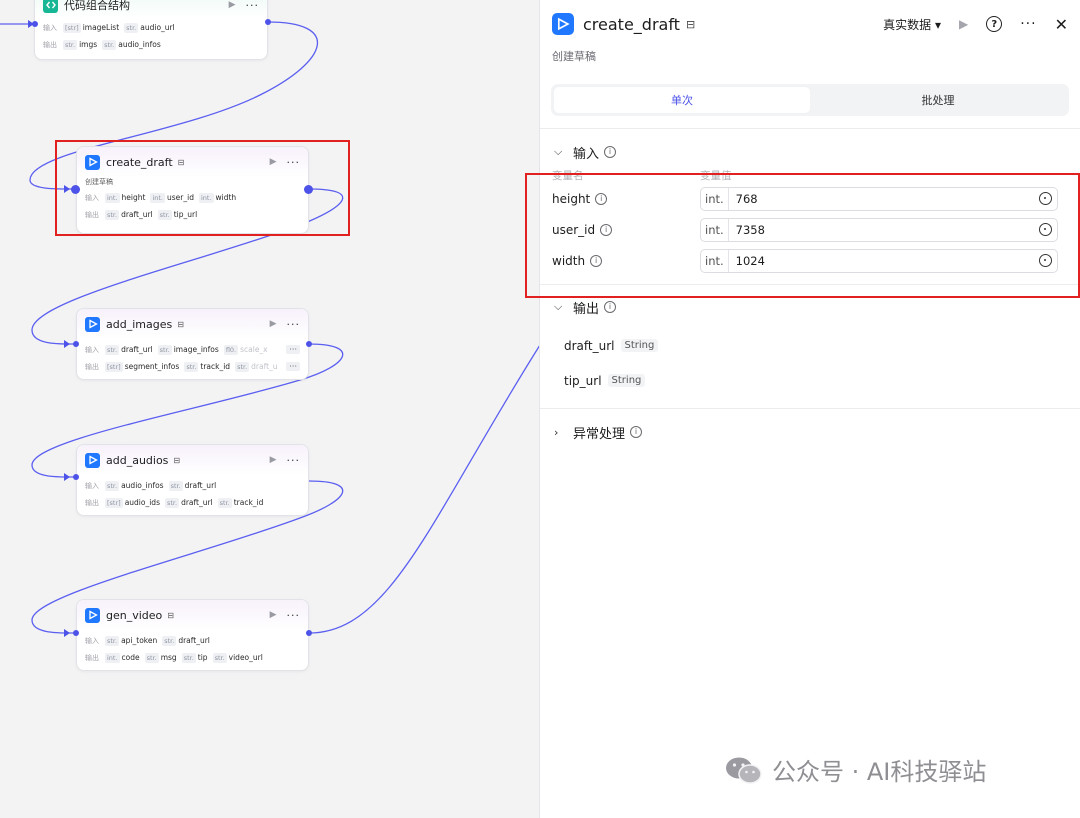  I want to click on tab-batch: 批处理, so click(938, 100).